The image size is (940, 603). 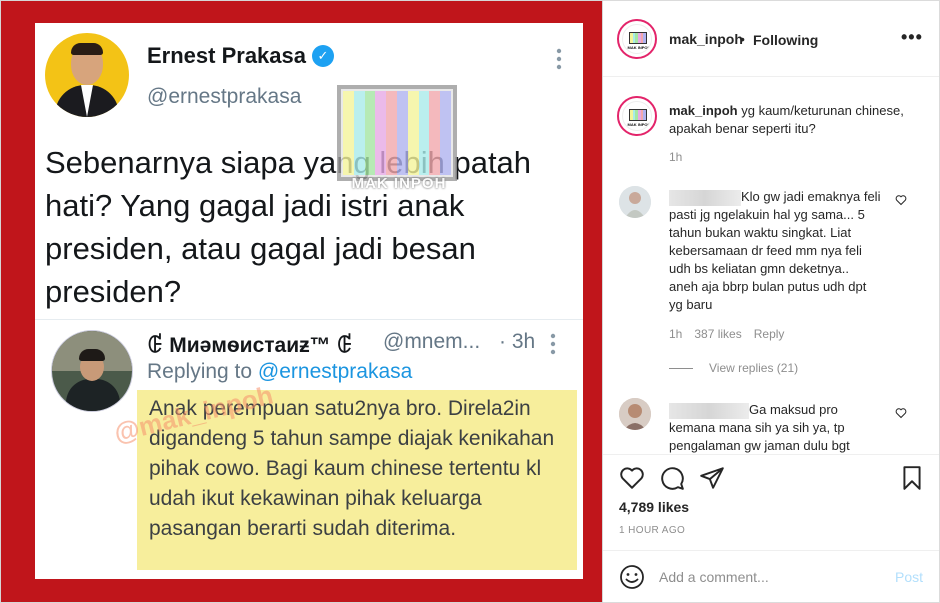 What do you see at coordinates (92, 371) in the screenshot?
I see `reply-avatar` at bounding box center [92, 371].